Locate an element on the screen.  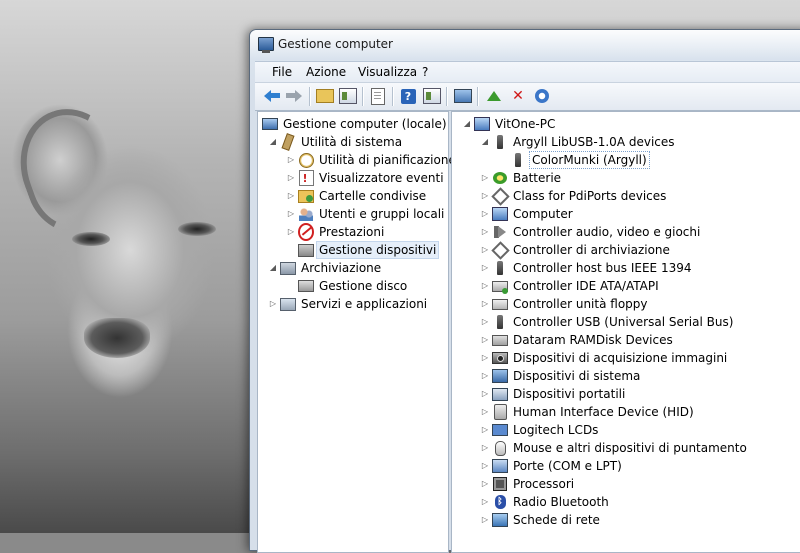
disable-device-button is located at coordinates (542, 96).